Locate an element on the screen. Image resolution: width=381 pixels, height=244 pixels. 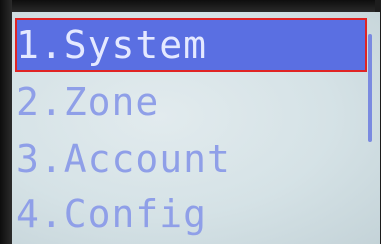
scrollbar-thumb is located at coordinates (370, 88).